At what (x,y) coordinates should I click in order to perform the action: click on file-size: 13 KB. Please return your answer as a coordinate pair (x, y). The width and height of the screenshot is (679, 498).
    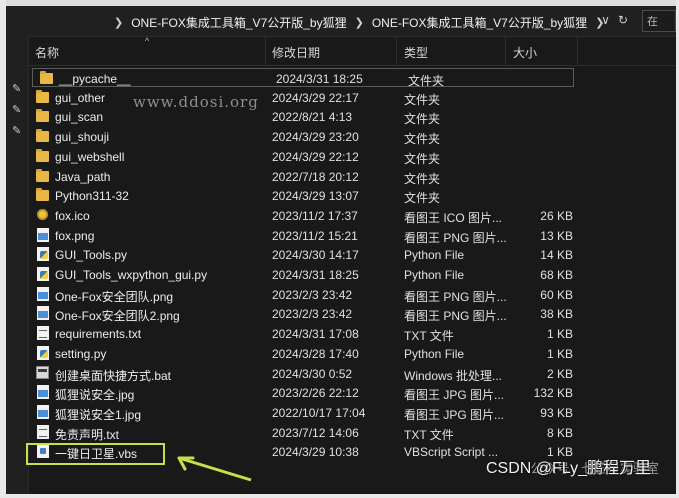
    Looking at the image, I should click on (556, 235).